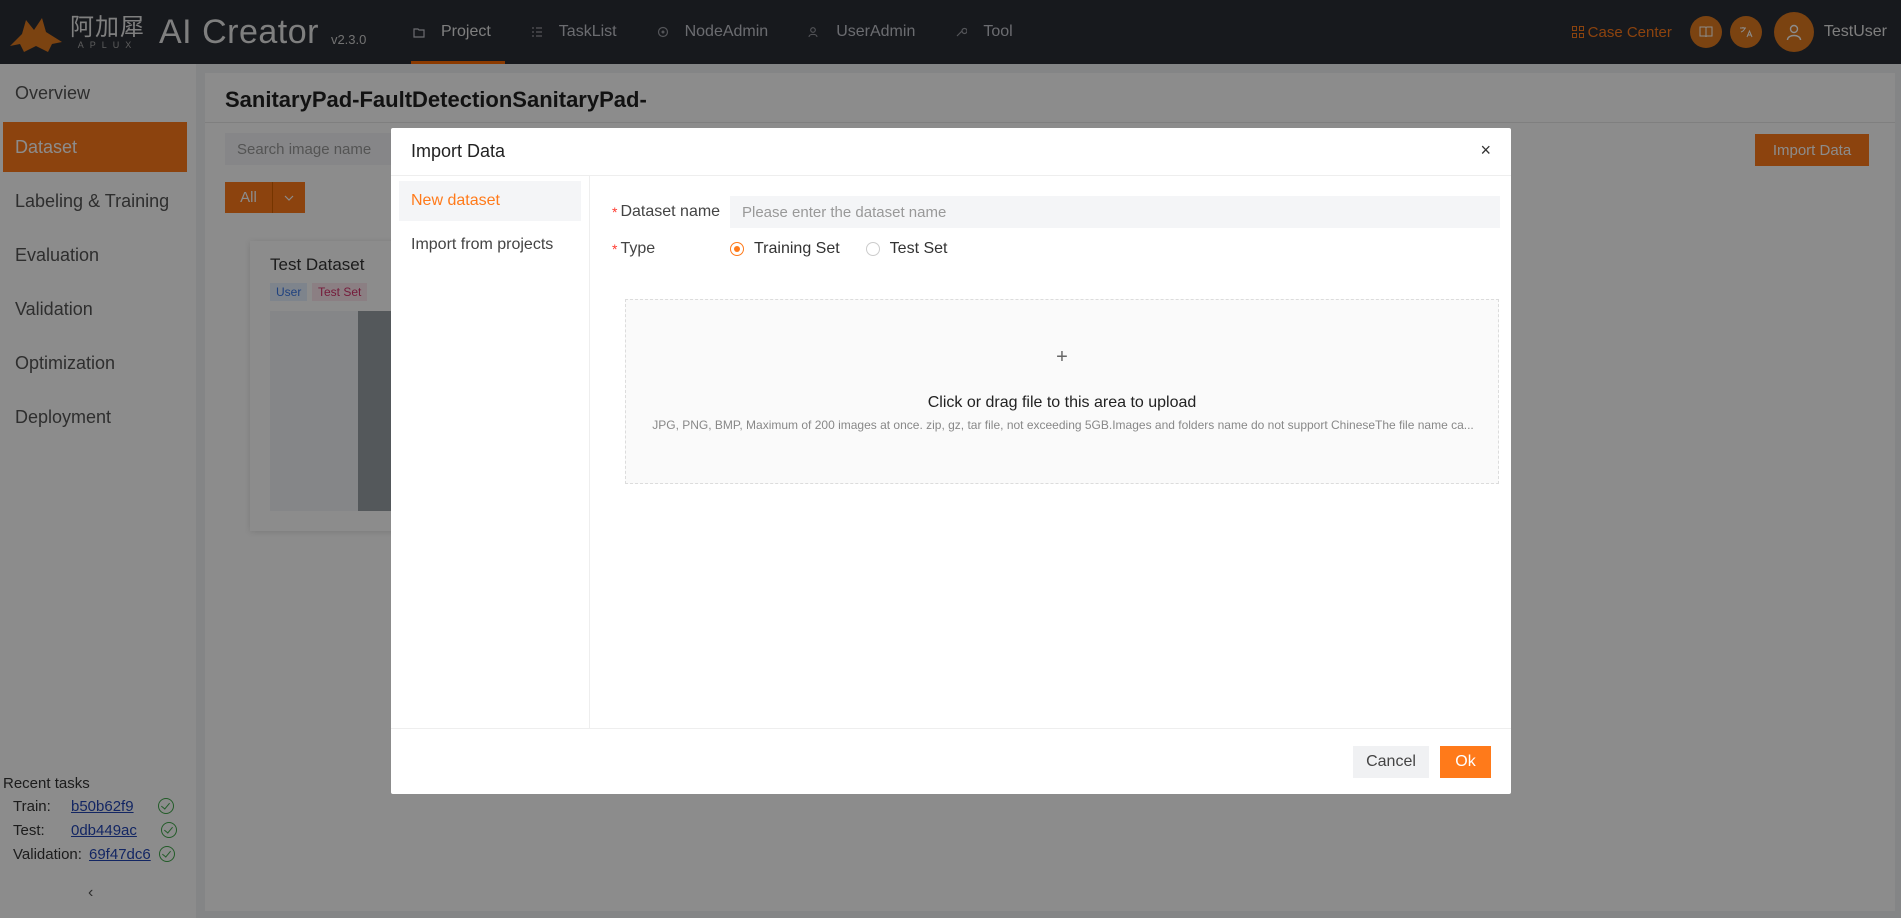 This screenshot has width=1901, height=918. I want to click on dataset-name-input: Please enter the dataset name, so click(1115, 212).